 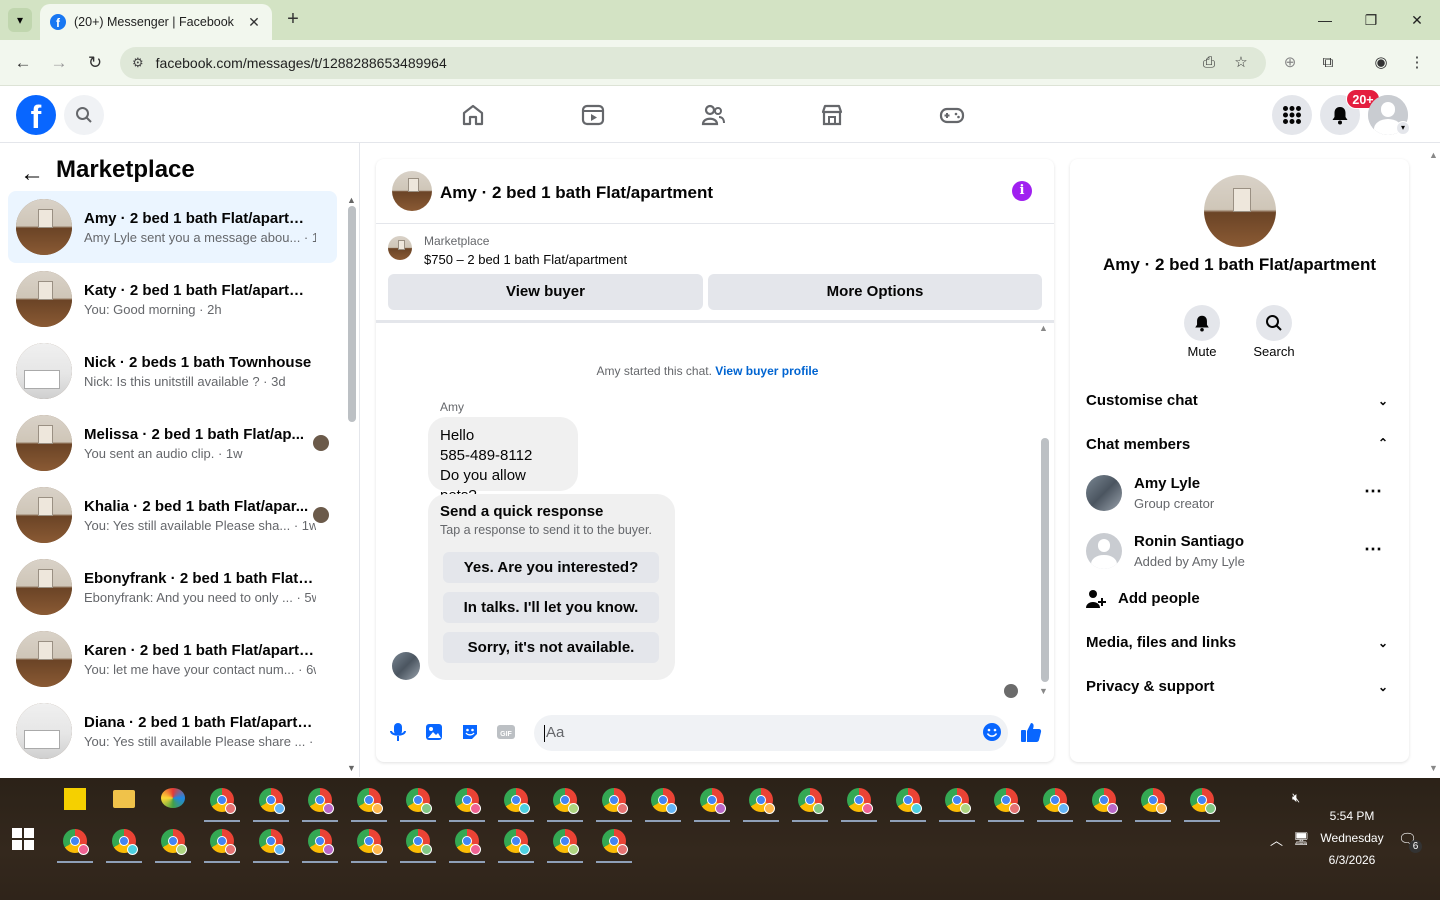 What do you see at coordinates (95, 63) in the screenshot?
I see `reload-button: ↻` at bounding box center [95, 63].